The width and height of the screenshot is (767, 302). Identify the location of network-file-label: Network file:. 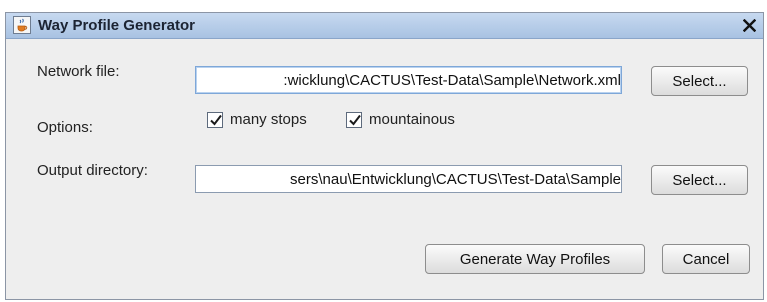
(78, 71).